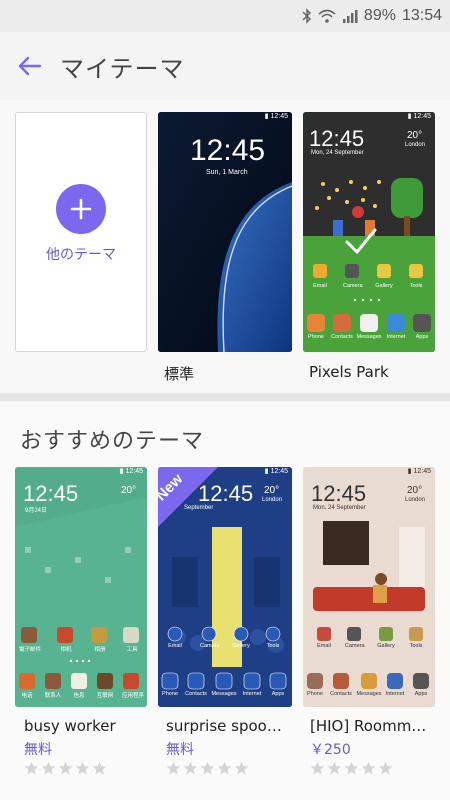 The width and height of the screenshot is (450, 800). I want to click on theme-card-default: ▮ 12:45 12:45 Sun, 1 March, so click(225, 232).